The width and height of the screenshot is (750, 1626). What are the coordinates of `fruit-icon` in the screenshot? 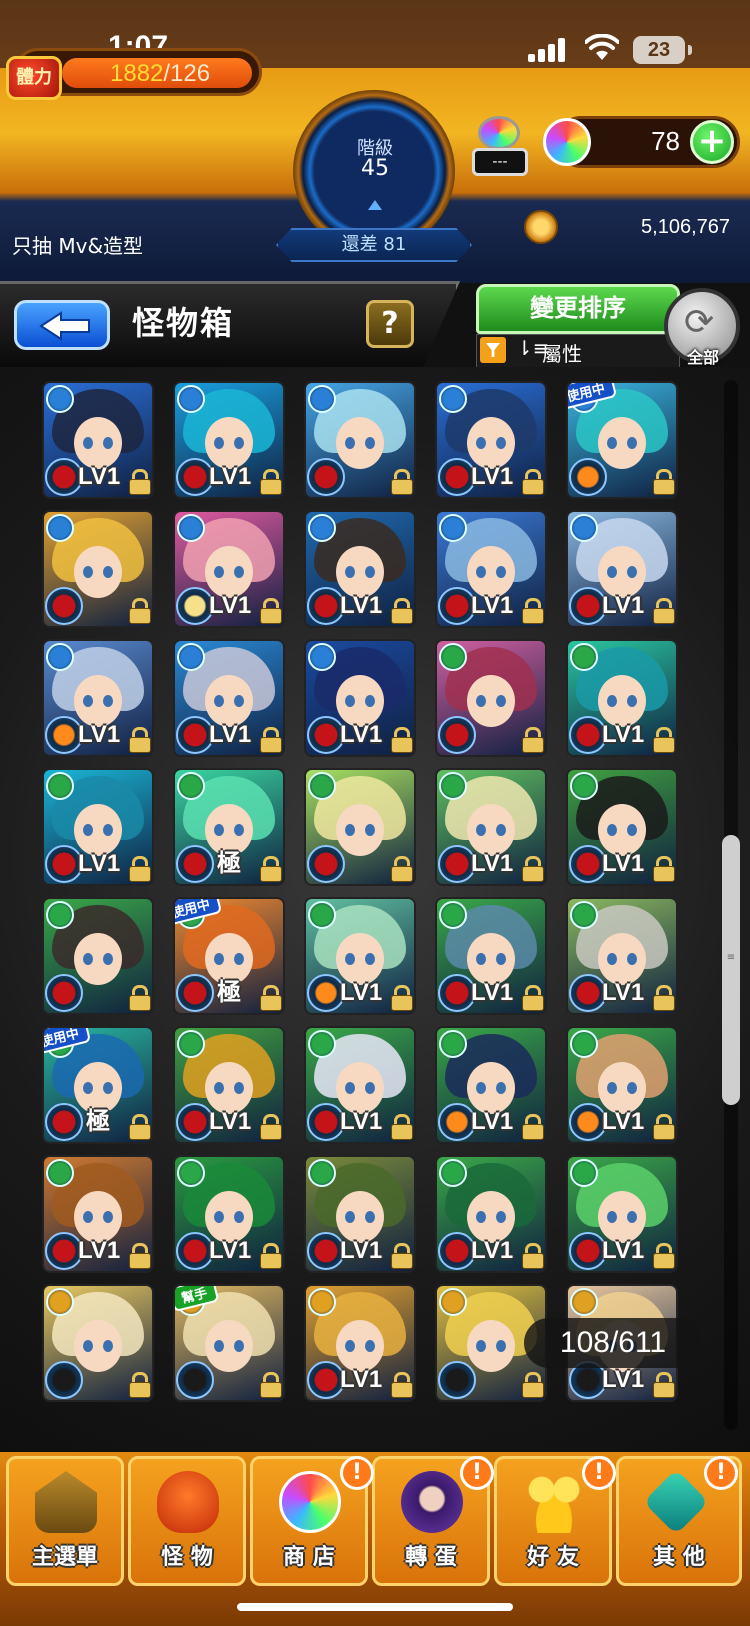 It's located at (588, 477).